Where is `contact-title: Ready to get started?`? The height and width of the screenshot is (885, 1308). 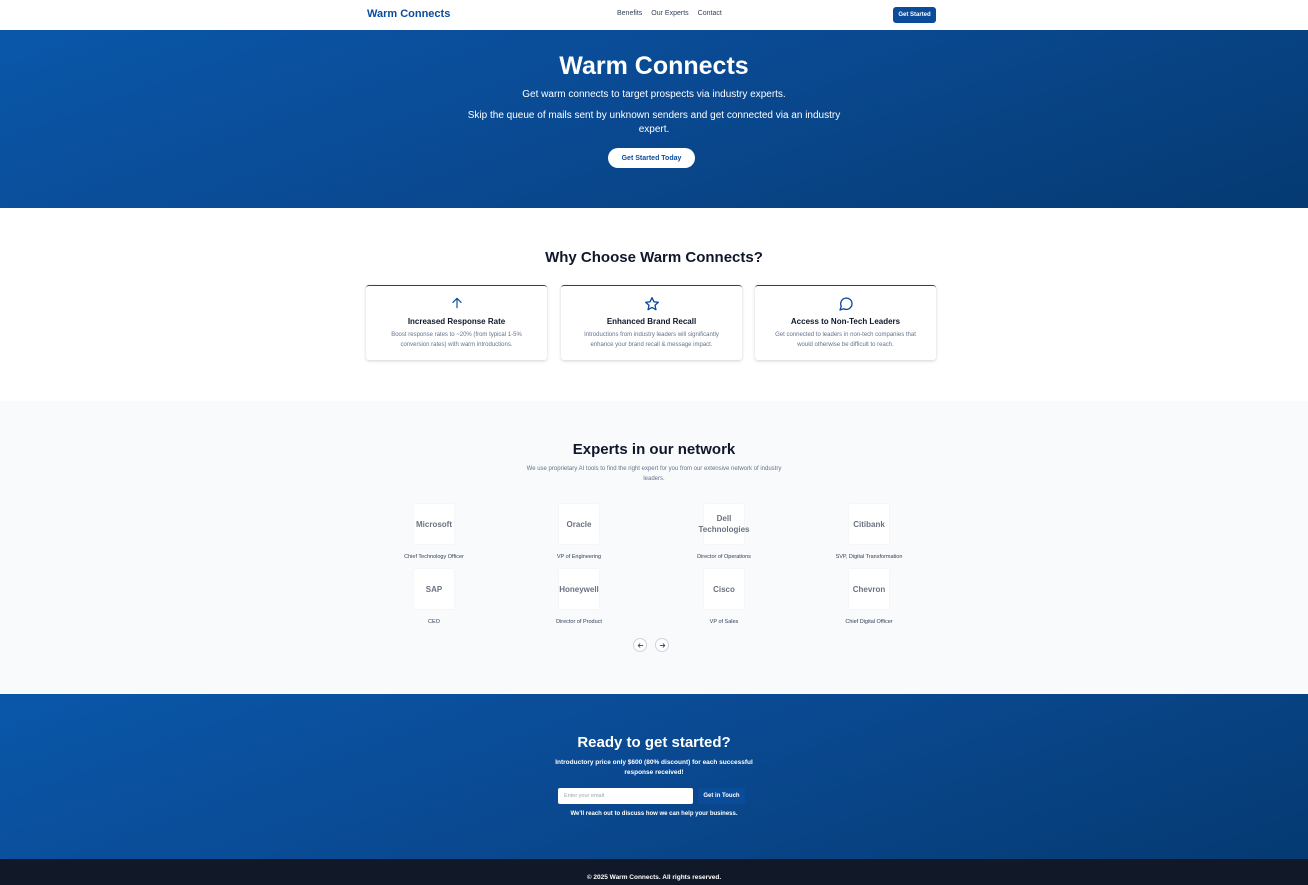
contact-title: Ready to get started? is located at coordinates (654, 742).